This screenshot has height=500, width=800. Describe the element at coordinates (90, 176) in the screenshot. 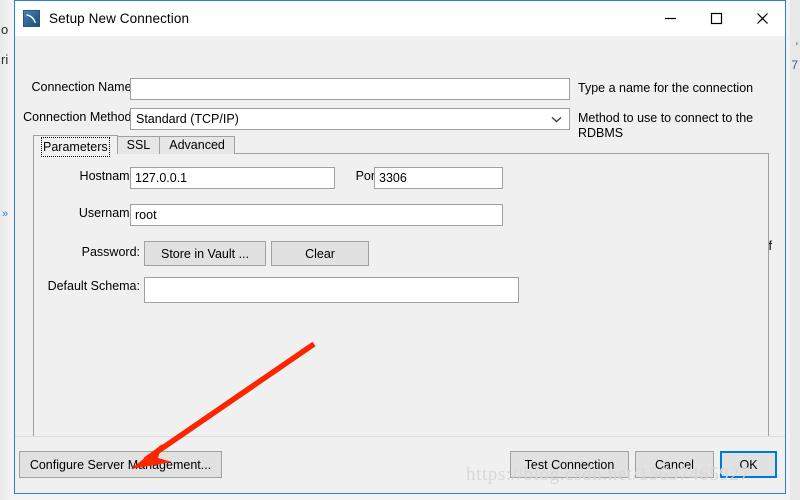

I see `hostname-label-wrap: Hostname:` at that location.